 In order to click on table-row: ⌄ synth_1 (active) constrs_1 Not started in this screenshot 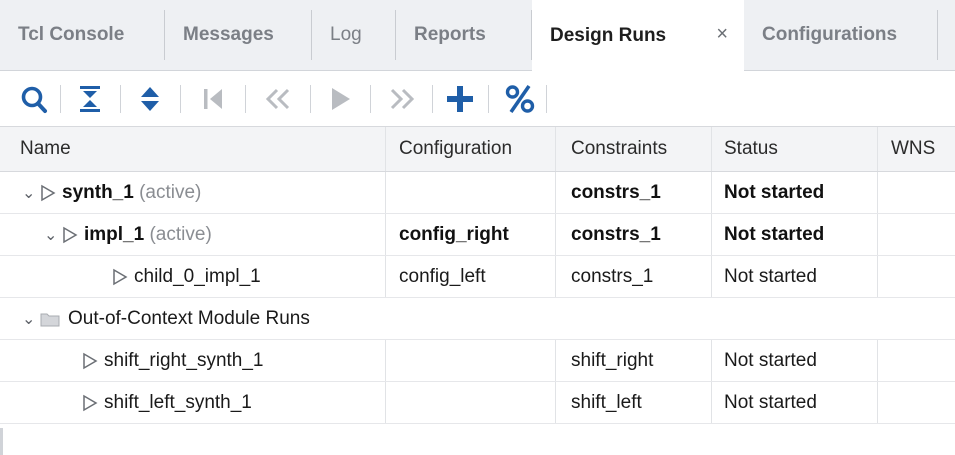, I will do `click(477, 193)`.